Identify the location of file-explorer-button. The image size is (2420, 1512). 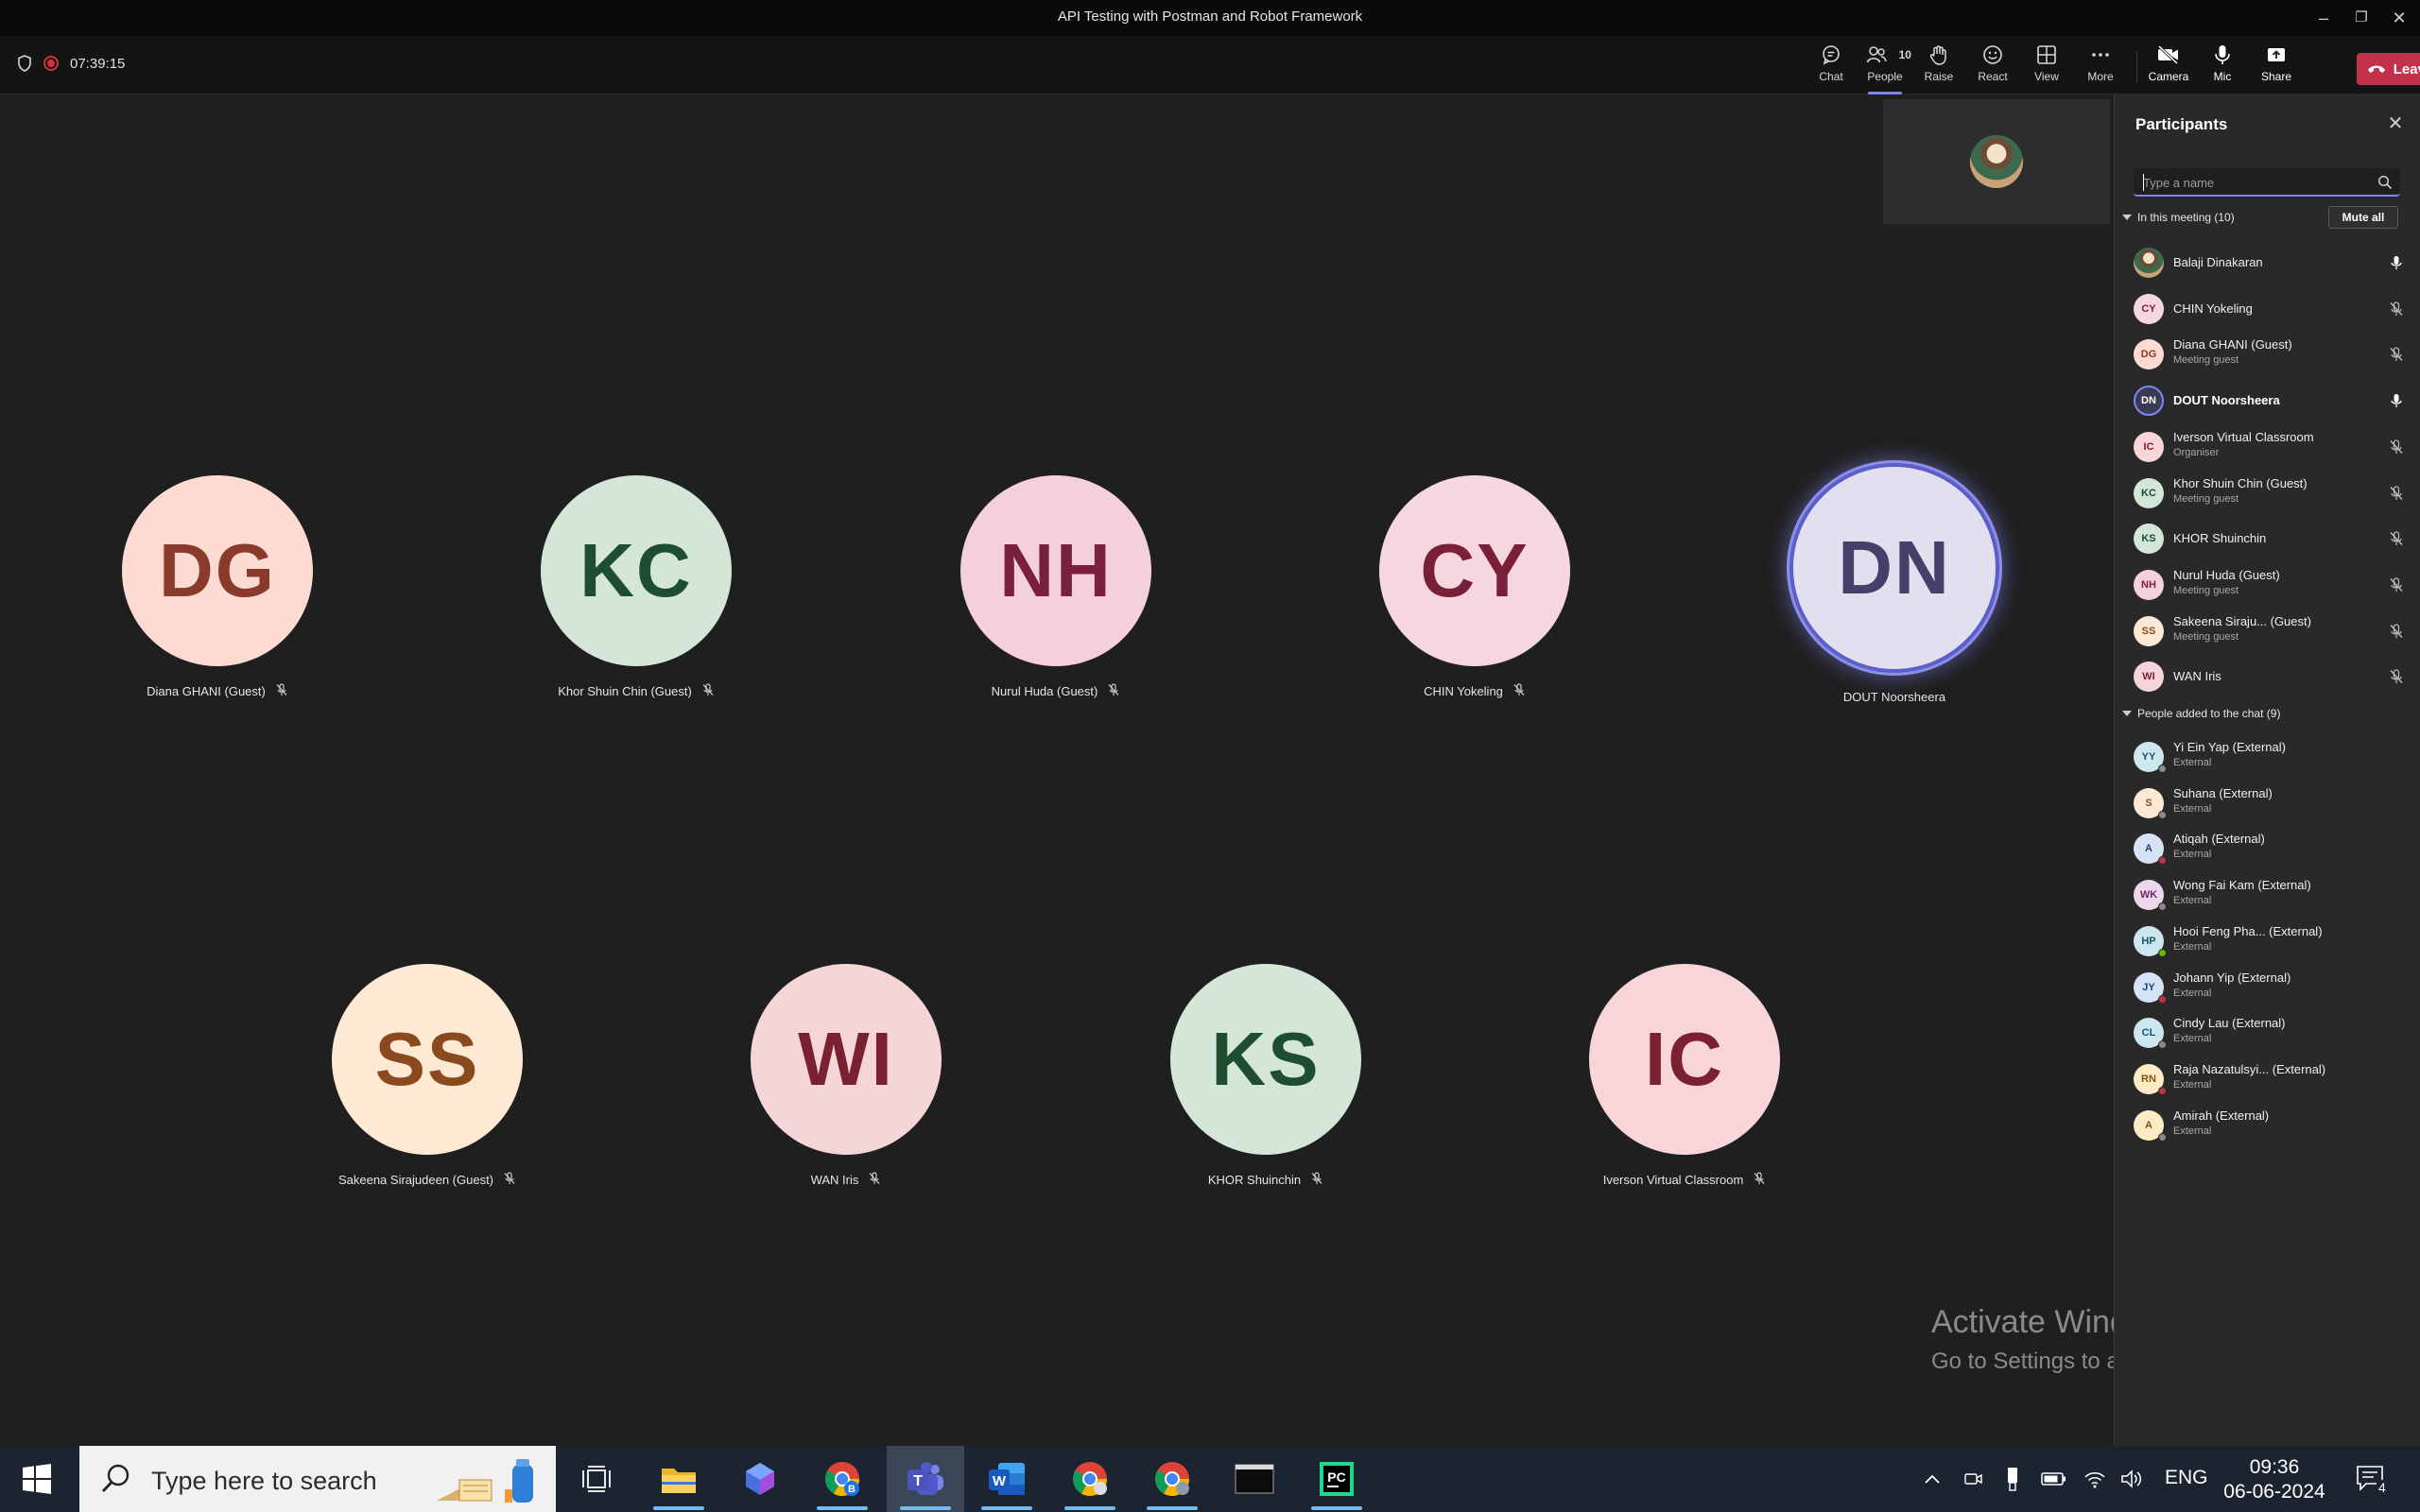
(678, 1479).